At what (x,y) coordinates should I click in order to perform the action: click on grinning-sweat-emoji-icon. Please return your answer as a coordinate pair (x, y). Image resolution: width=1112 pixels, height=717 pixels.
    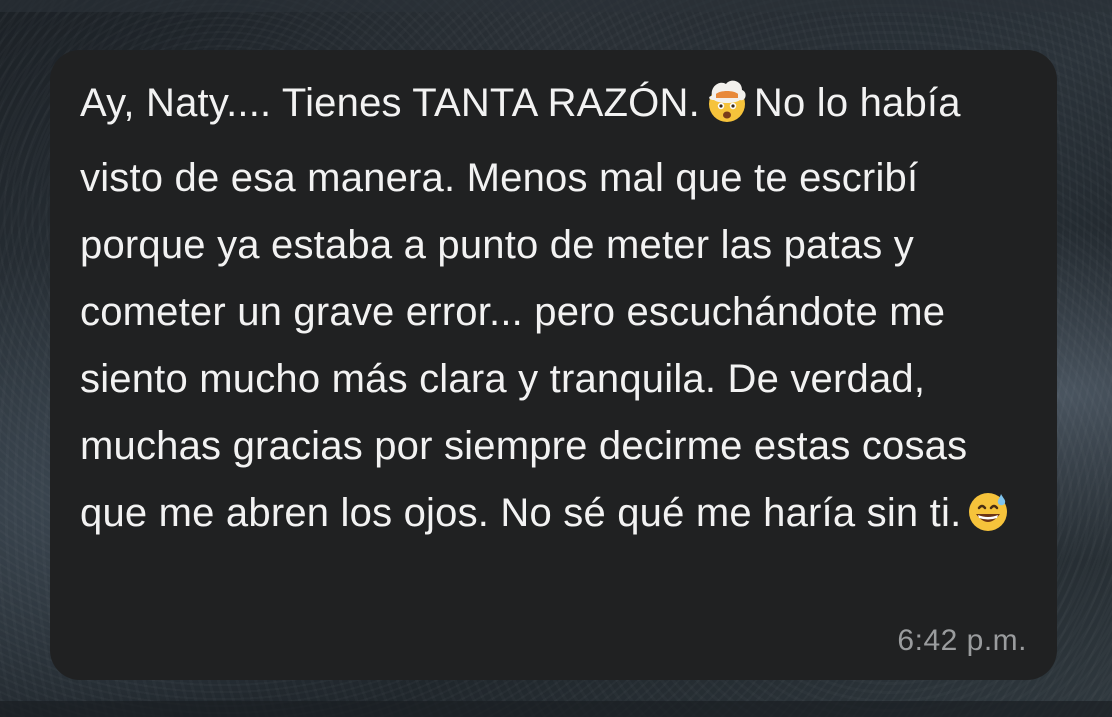
    Looking at the image, I should click on (988, 521).